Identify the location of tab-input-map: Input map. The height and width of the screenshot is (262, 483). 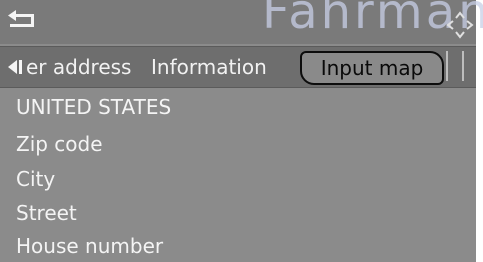
(372, 68).